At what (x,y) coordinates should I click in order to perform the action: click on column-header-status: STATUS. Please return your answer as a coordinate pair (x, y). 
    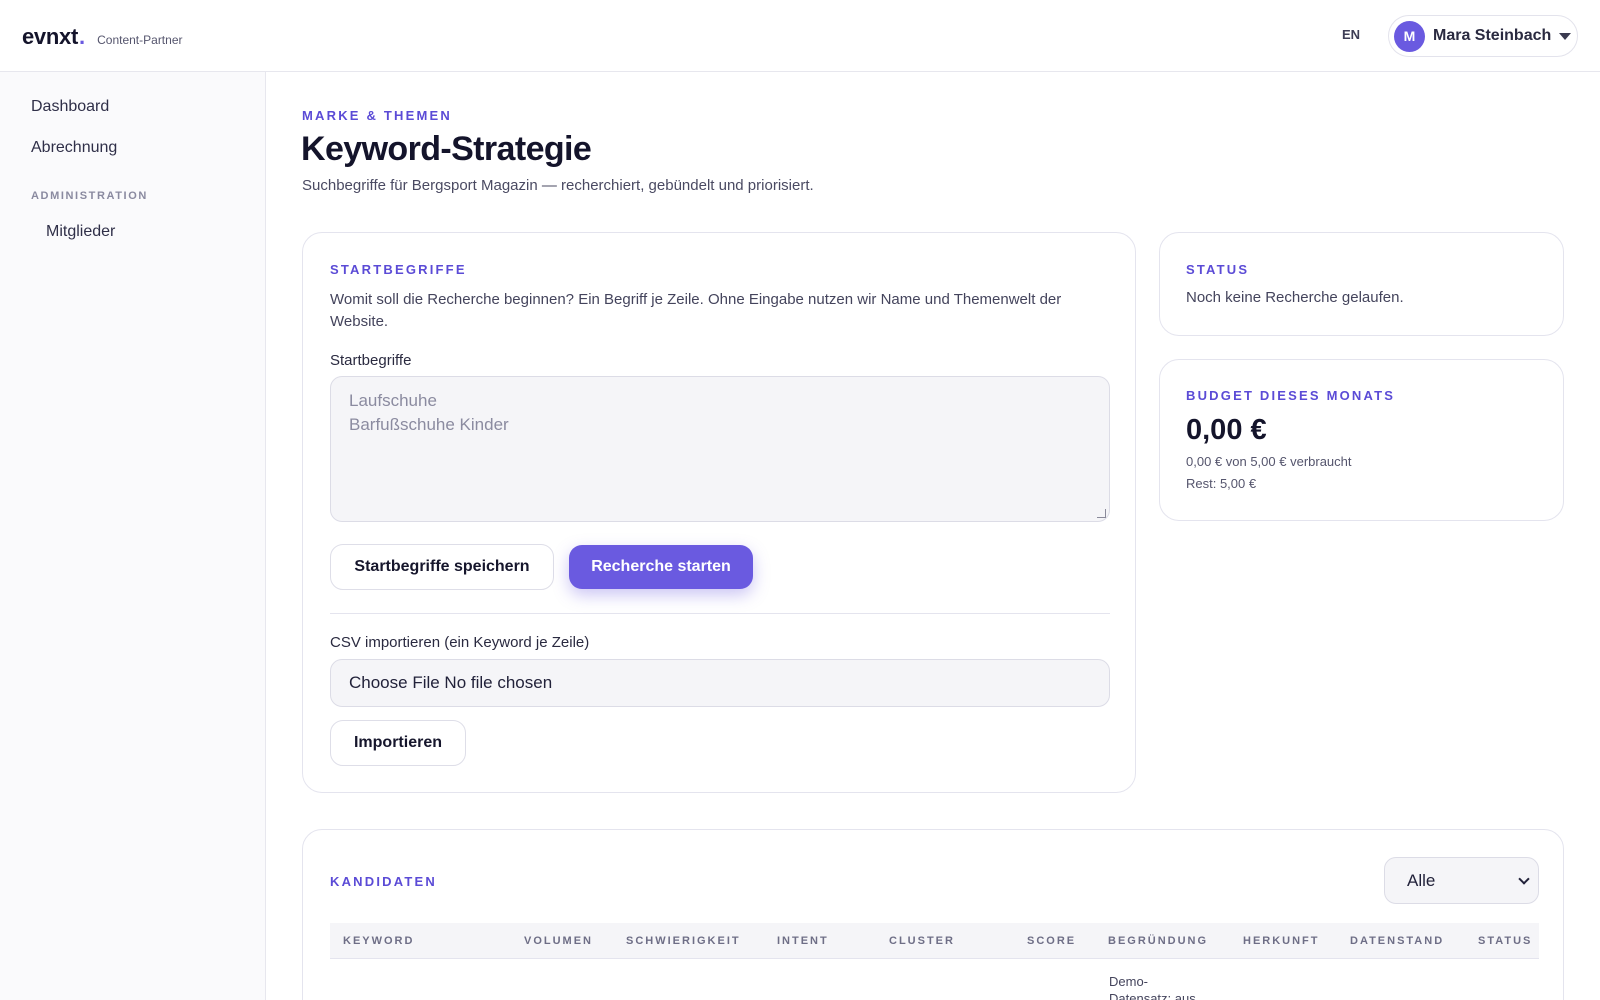
    Looking at the image, I should click on (1505, 941).